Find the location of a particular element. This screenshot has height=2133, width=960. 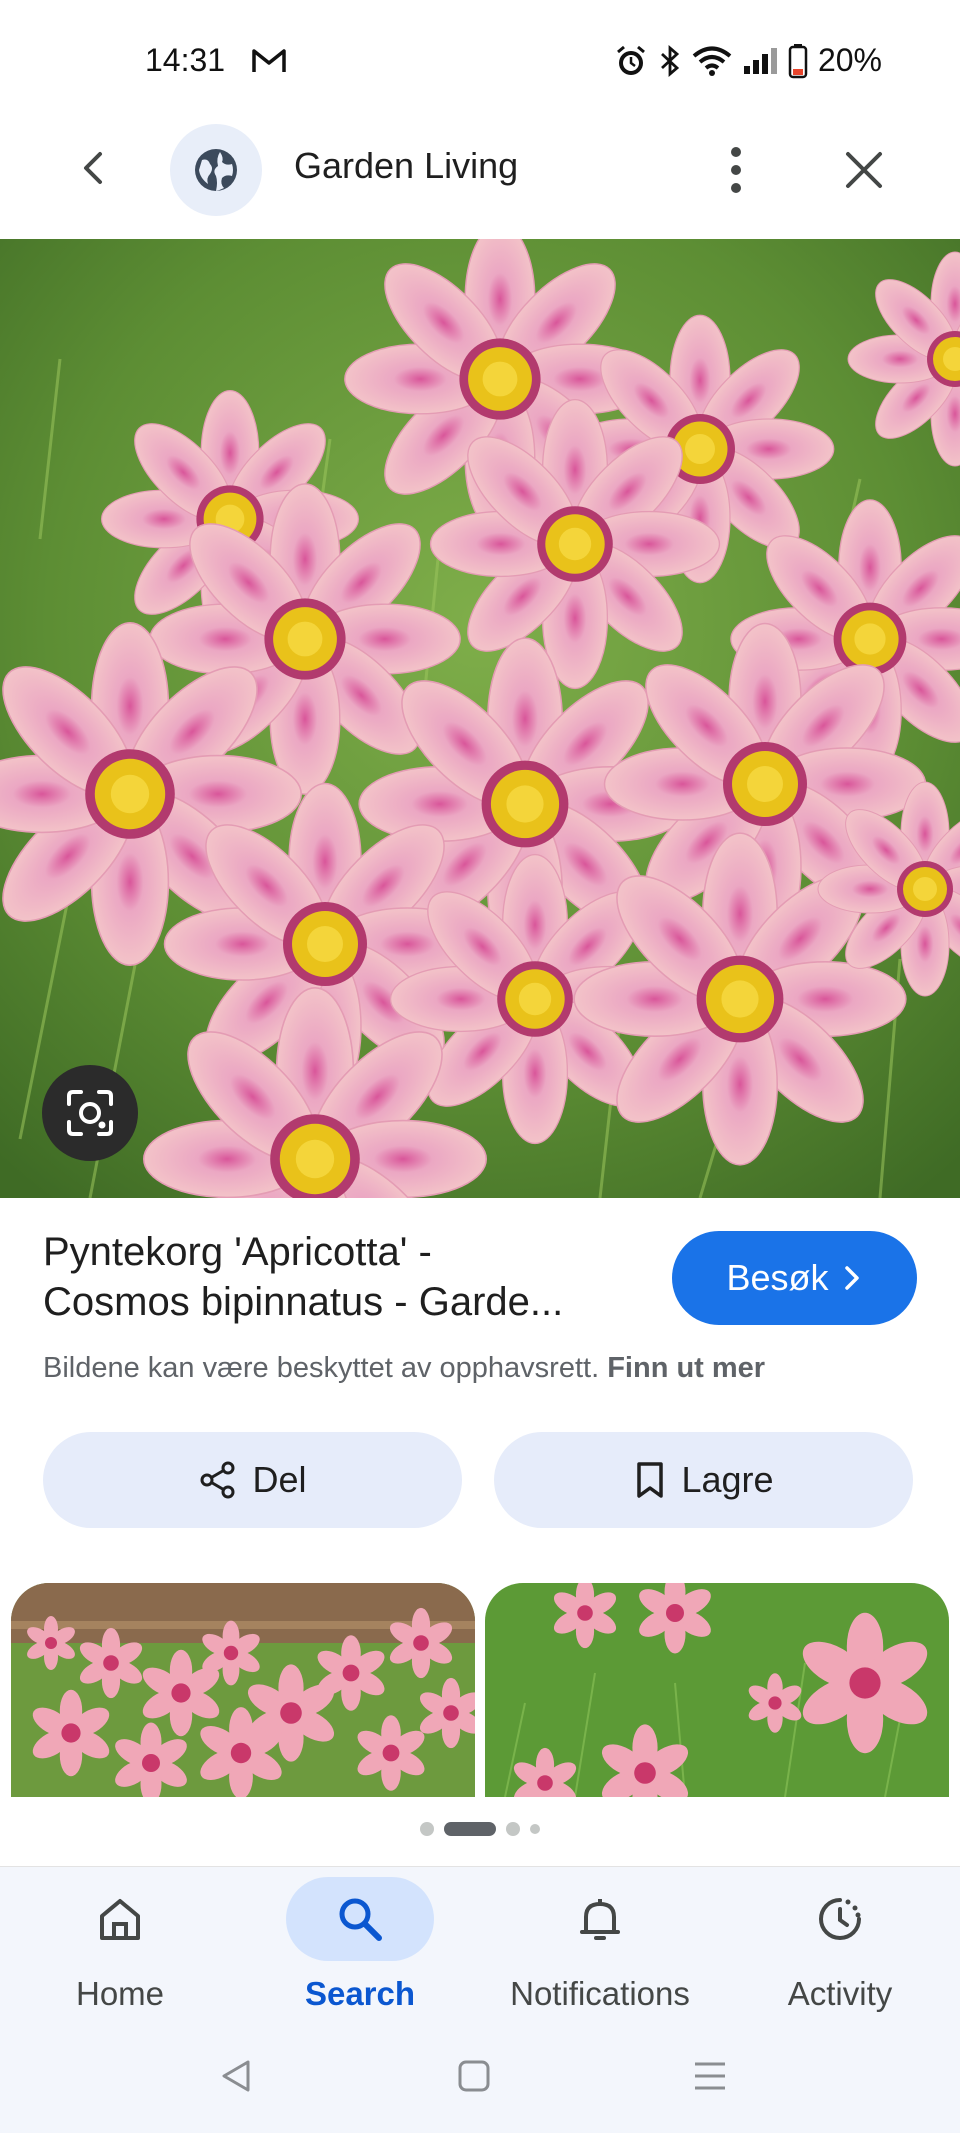

nav-activity-label: Activity is located at coordinates (840, 1993).